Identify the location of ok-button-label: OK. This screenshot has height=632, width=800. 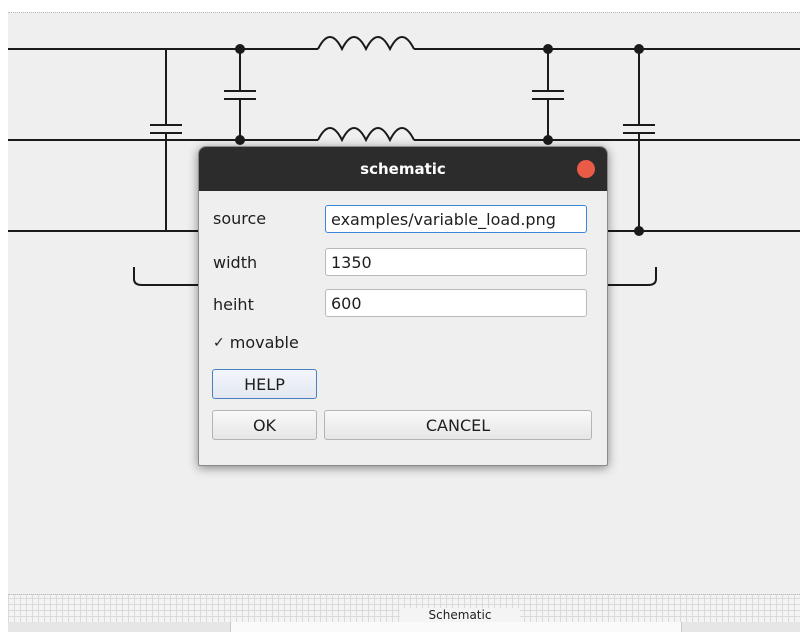
(264, 425).